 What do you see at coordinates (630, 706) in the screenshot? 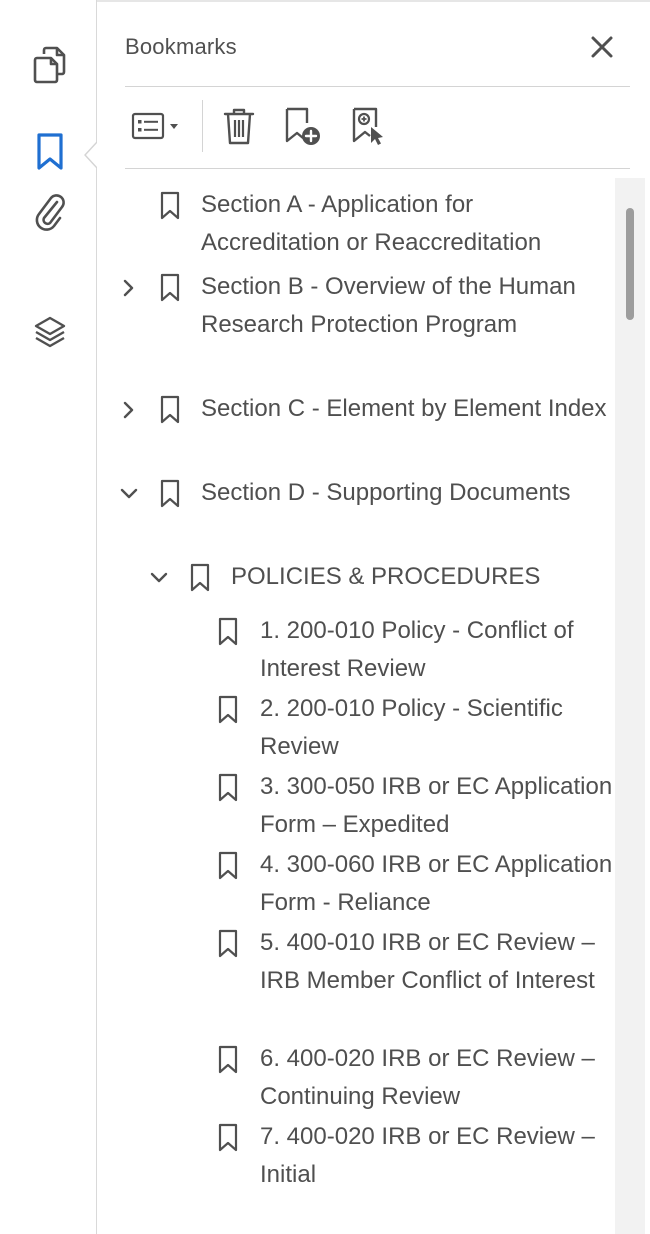
I see `vertical-scrollbar` at bounding box center [630, 706].